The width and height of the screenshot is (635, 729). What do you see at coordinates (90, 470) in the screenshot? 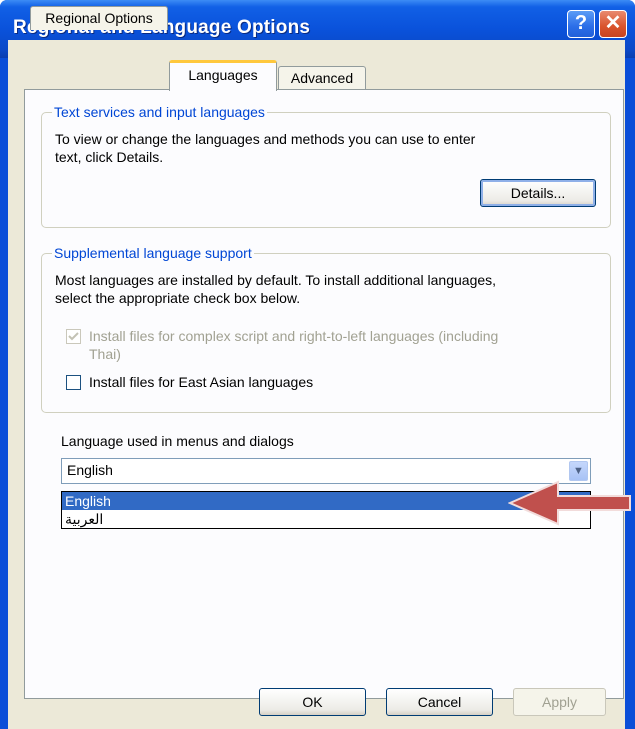
I see `menu-language-selected: English` at bounding box center [90, 470].